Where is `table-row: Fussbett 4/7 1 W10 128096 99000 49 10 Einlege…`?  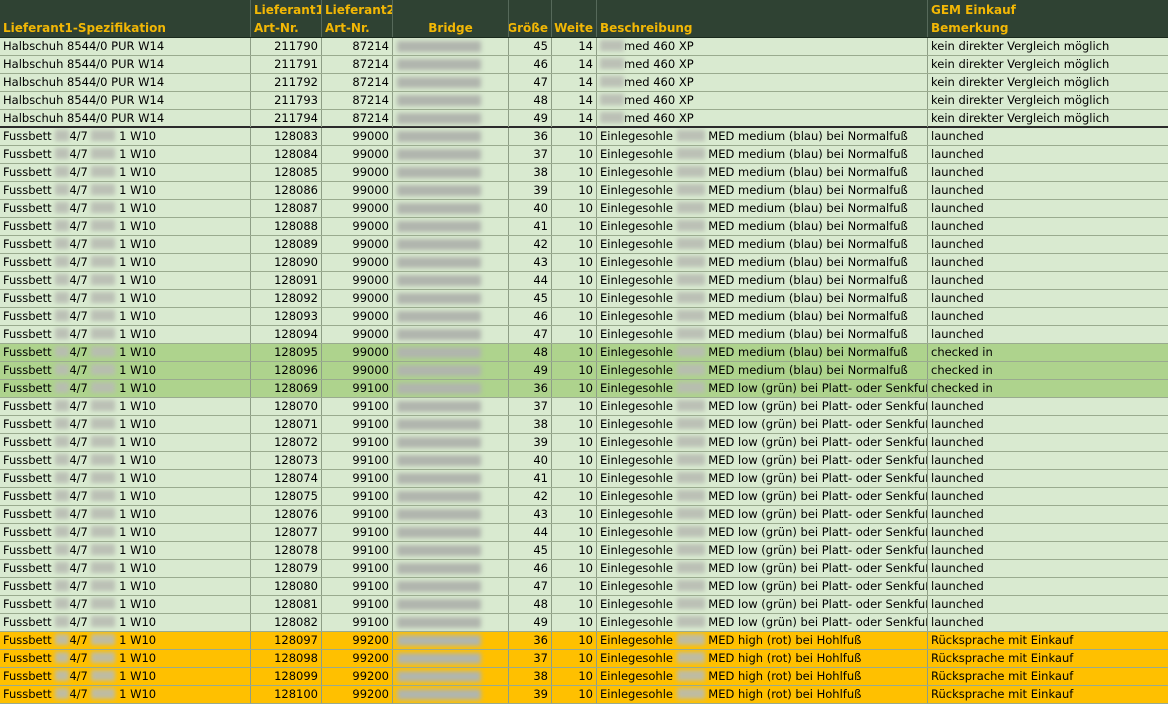 table-row: Fussbett 4/7 1 W10 128096 99000 49 10 Einlege… is located at coordinates (584, 371).